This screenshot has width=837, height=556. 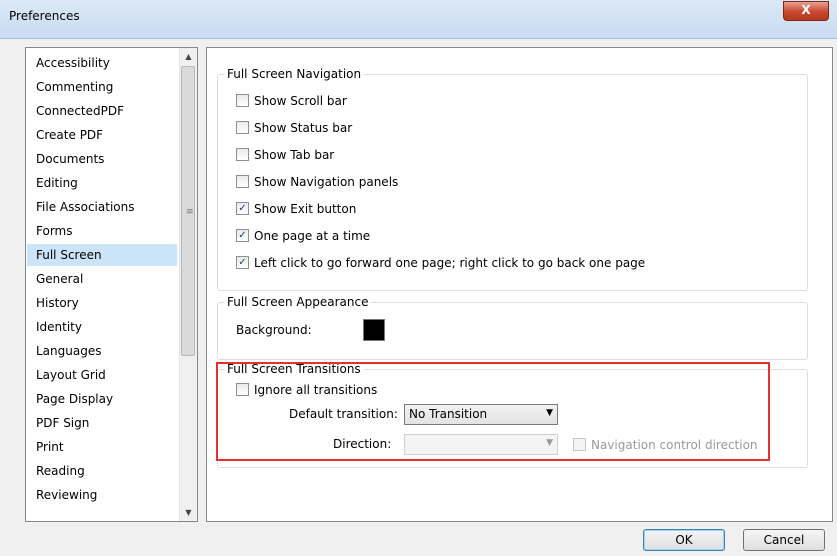 What do you see at coordinates (305, 209) in the screenshot?
I see `show-exit-button-label: Show Exit button` at bounding box center [305, 209].